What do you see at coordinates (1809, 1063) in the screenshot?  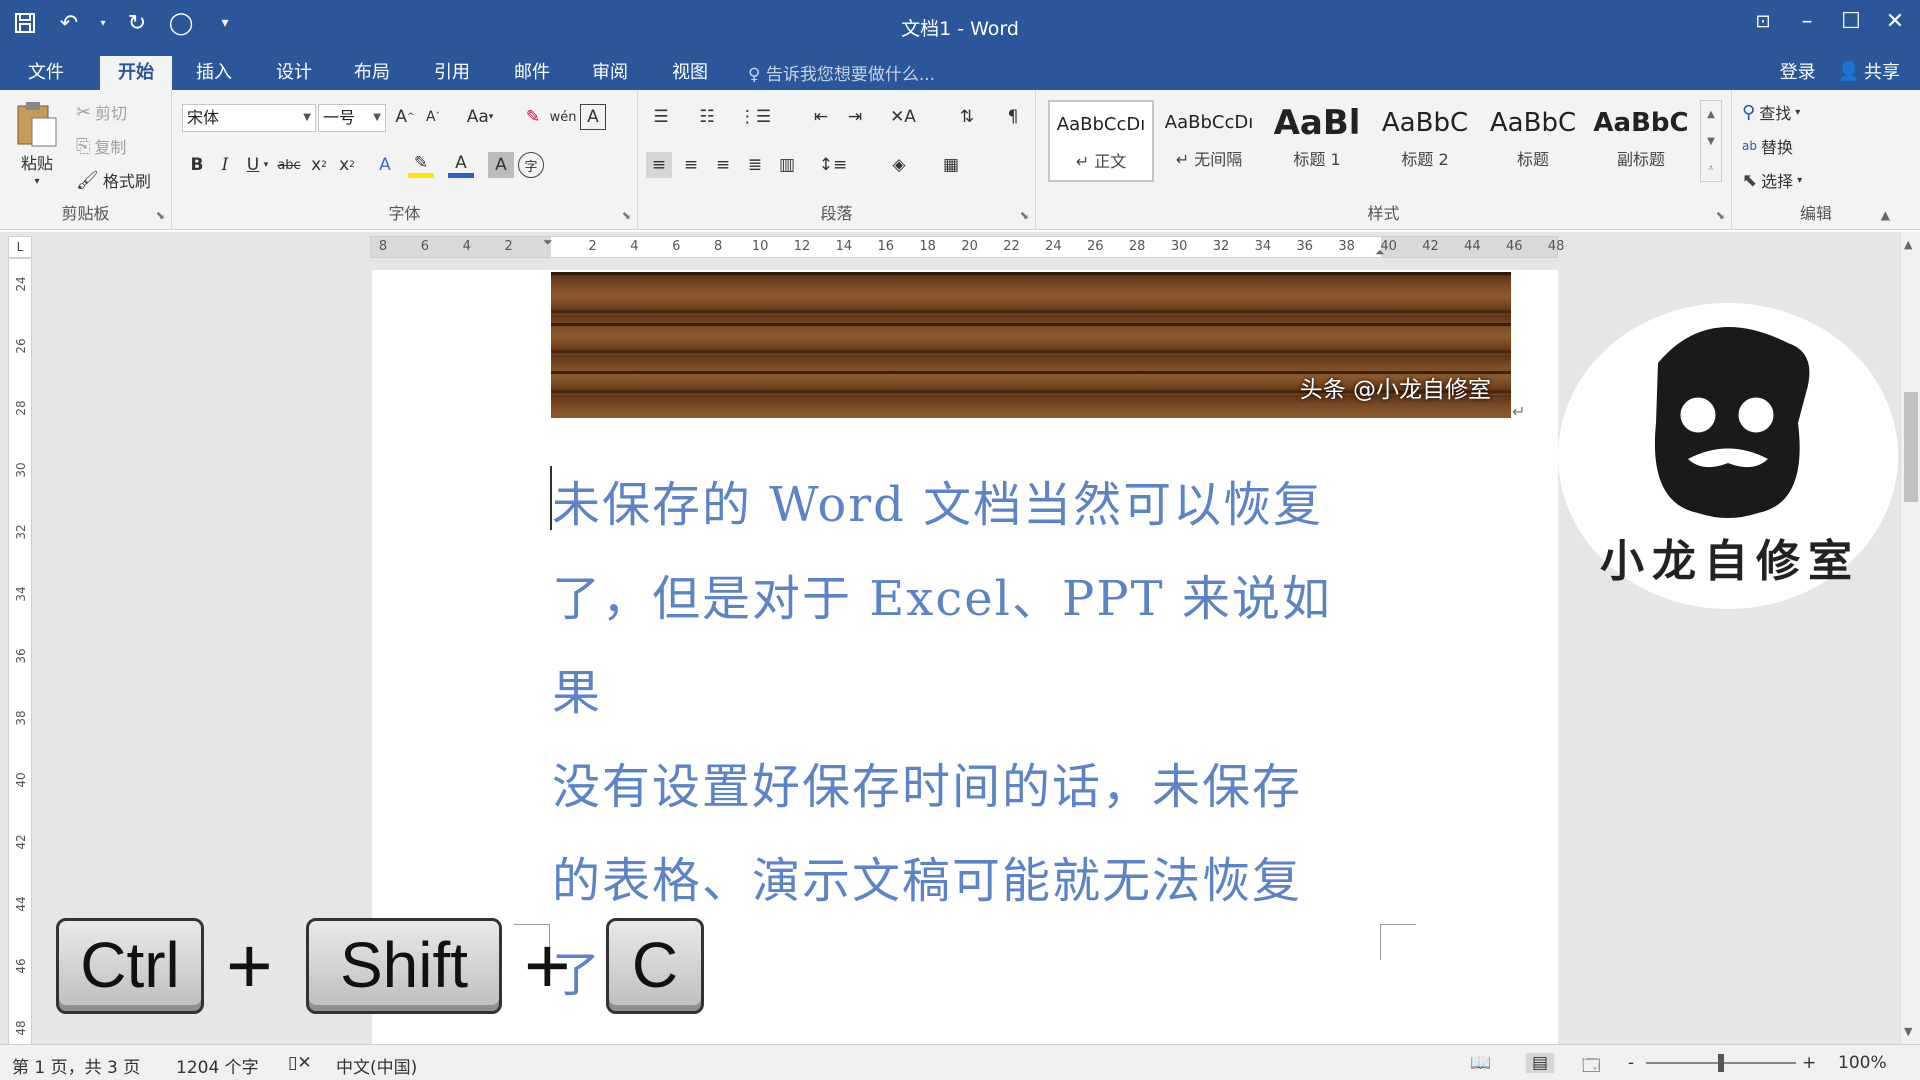 I see `zoom-in-button: +` at bounding box center [1809, 1063].